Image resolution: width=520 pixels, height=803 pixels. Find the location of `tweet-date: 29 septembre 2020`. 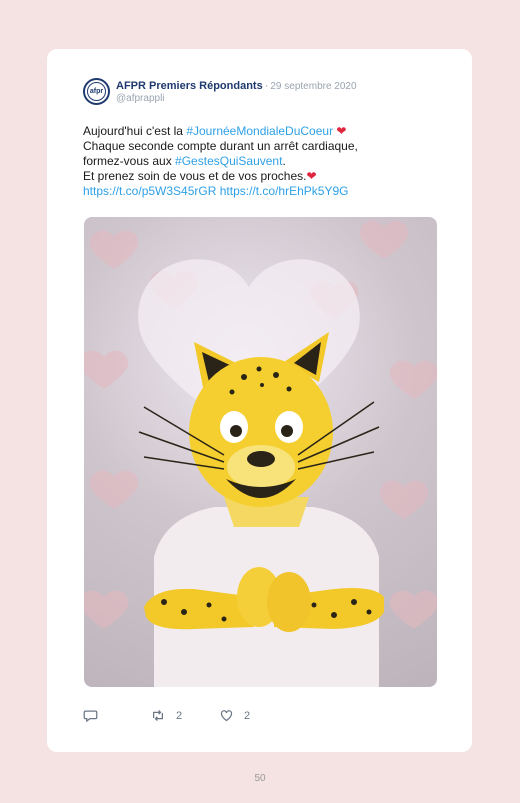

tweet-date: 29 septembre 2020 is located at coordinates (313, 86).